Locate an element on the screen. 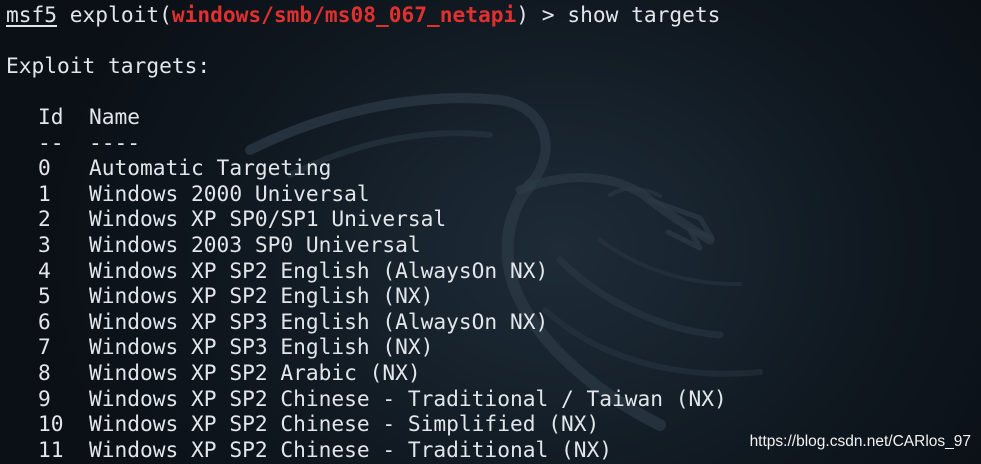 This screenshot has width=981, height=464. target-name: Windows XP SP2 English (AlwaysOn NX) is located at coordinates (319, 270).